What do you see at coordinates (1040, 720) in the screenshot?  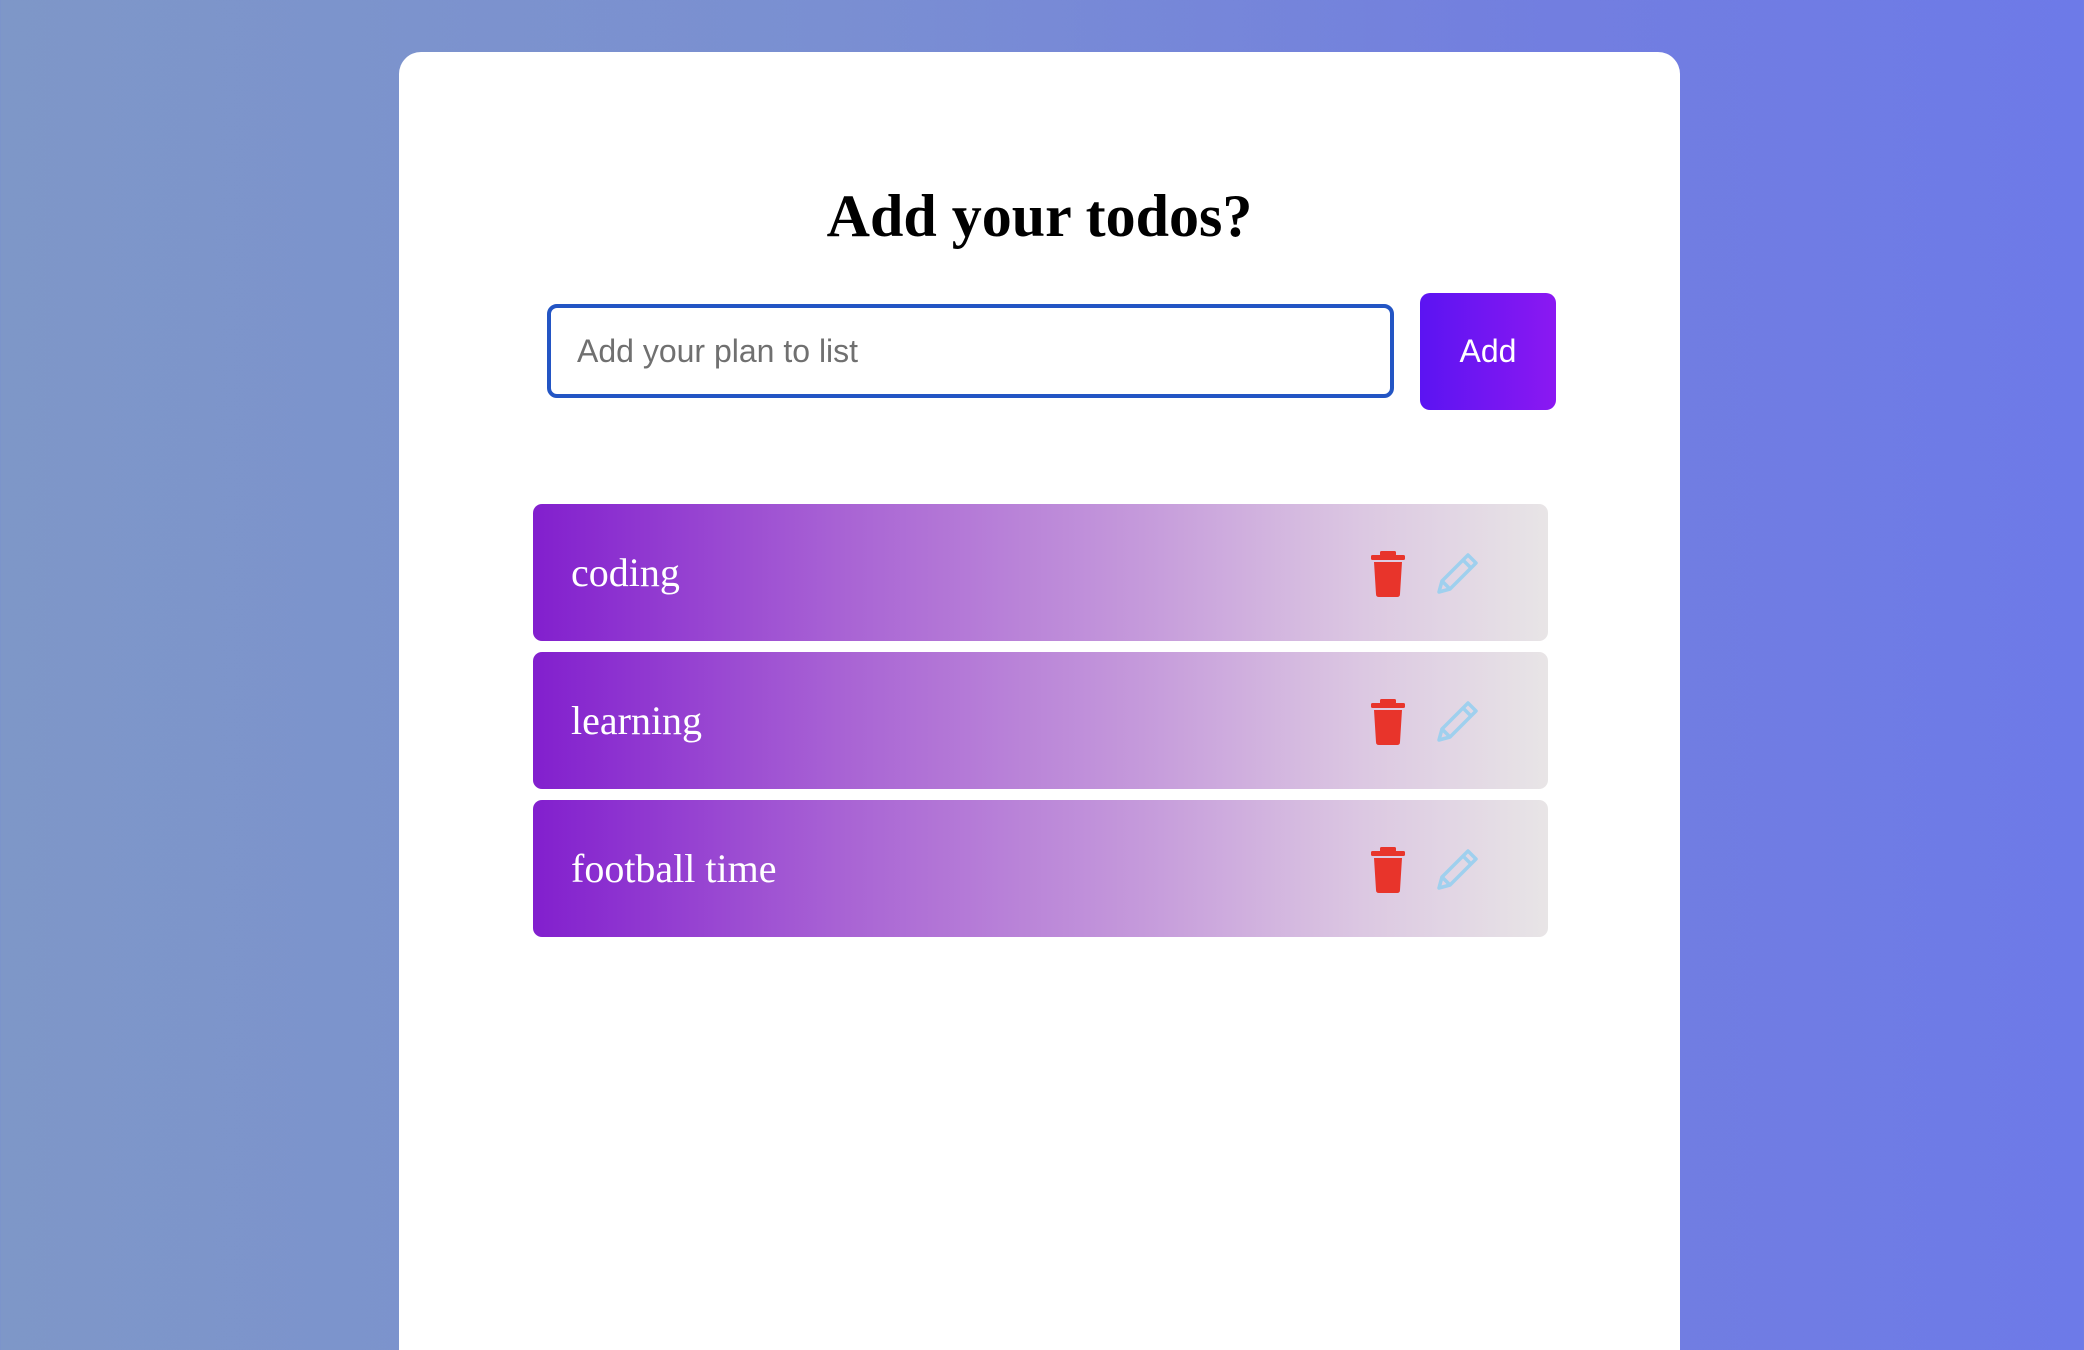 I see `todo-item: learning` at bounding box center [1040, 720].